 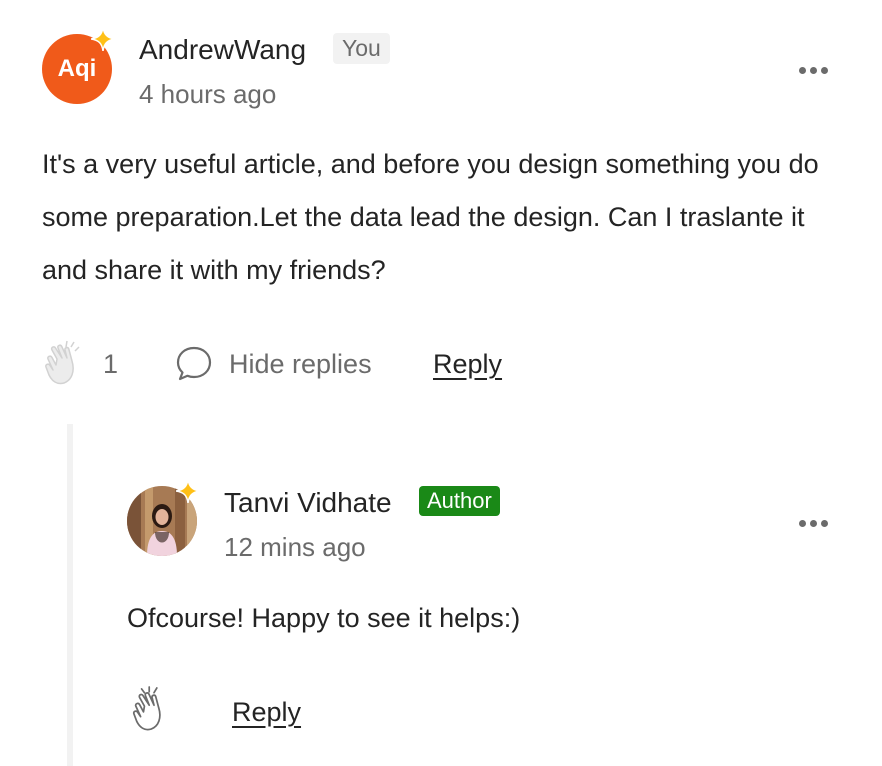 I want to click on reply-author-name: Tanvi Vidhate, so click(x=308, y=503).